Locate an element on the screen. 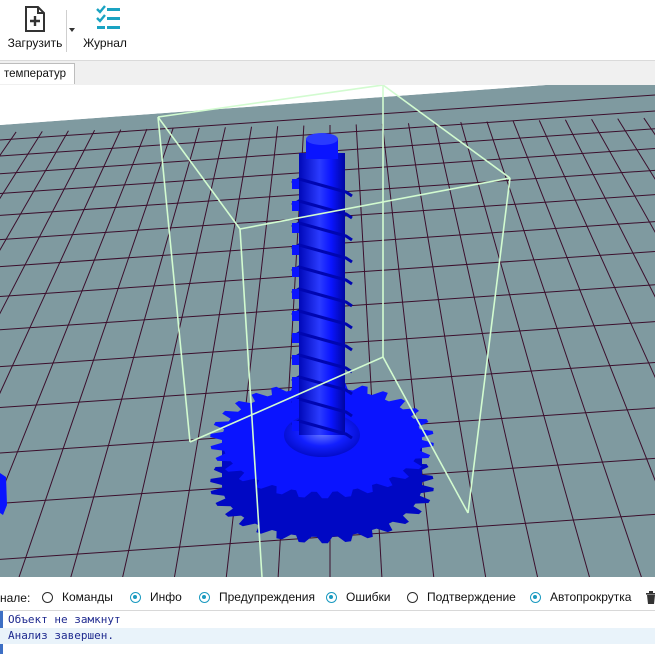 The height and width of the screenshot is (654, 655). tab-temperature: температур is located at coordinates (38, 73).